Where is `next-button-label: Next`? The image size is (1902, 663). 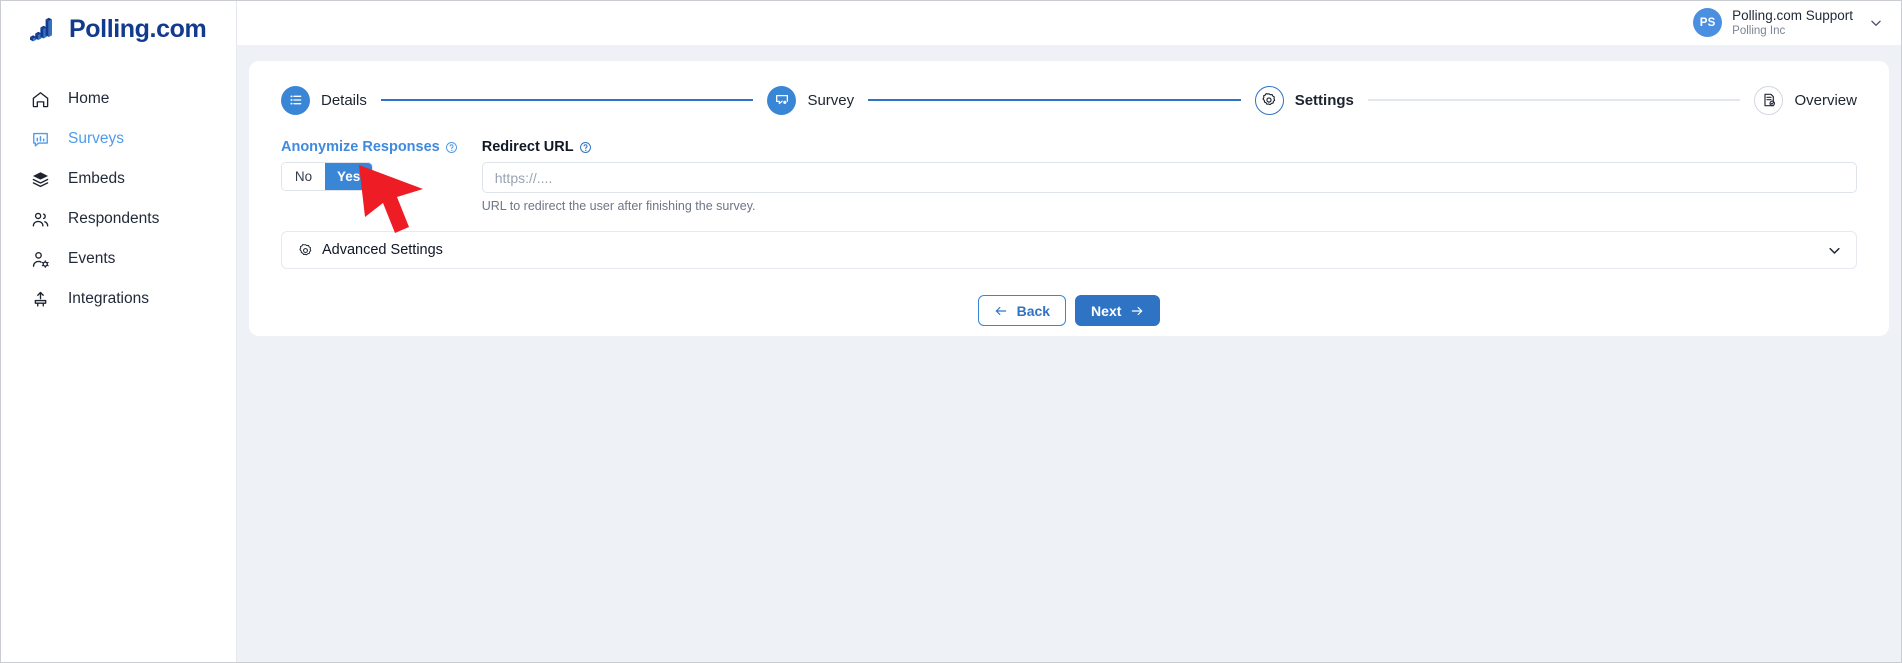
next-button-label: Next is located at coordinates (1106, 310).